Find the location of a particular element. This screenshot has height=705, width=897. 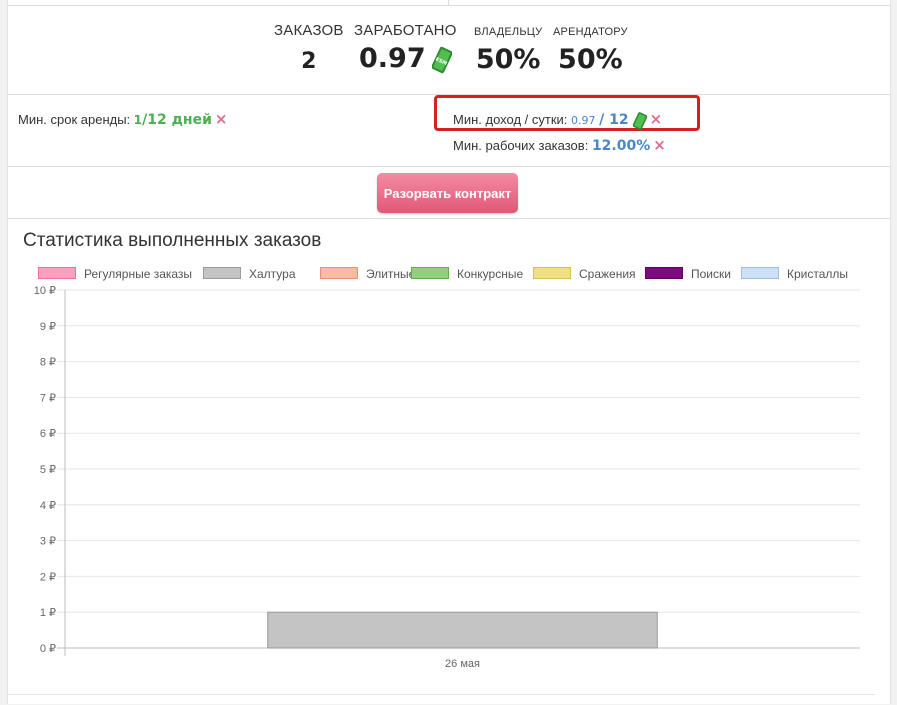

stat-owner-value: 50% is located at coordinates (508, 59).